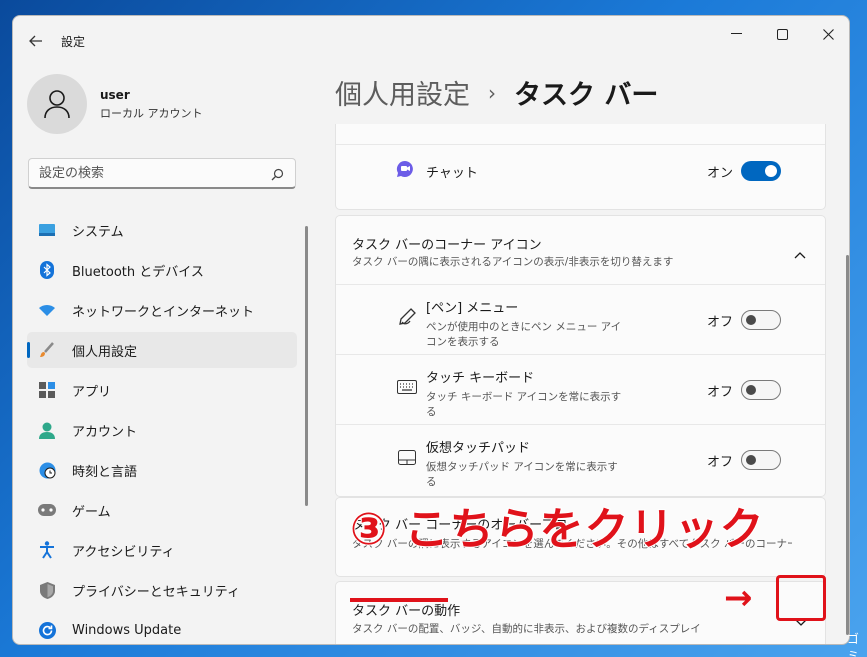 The width and height of the screenshot is (867, 657). I want to click on behavior-title: タスク バーの動作, so click(406, 611).